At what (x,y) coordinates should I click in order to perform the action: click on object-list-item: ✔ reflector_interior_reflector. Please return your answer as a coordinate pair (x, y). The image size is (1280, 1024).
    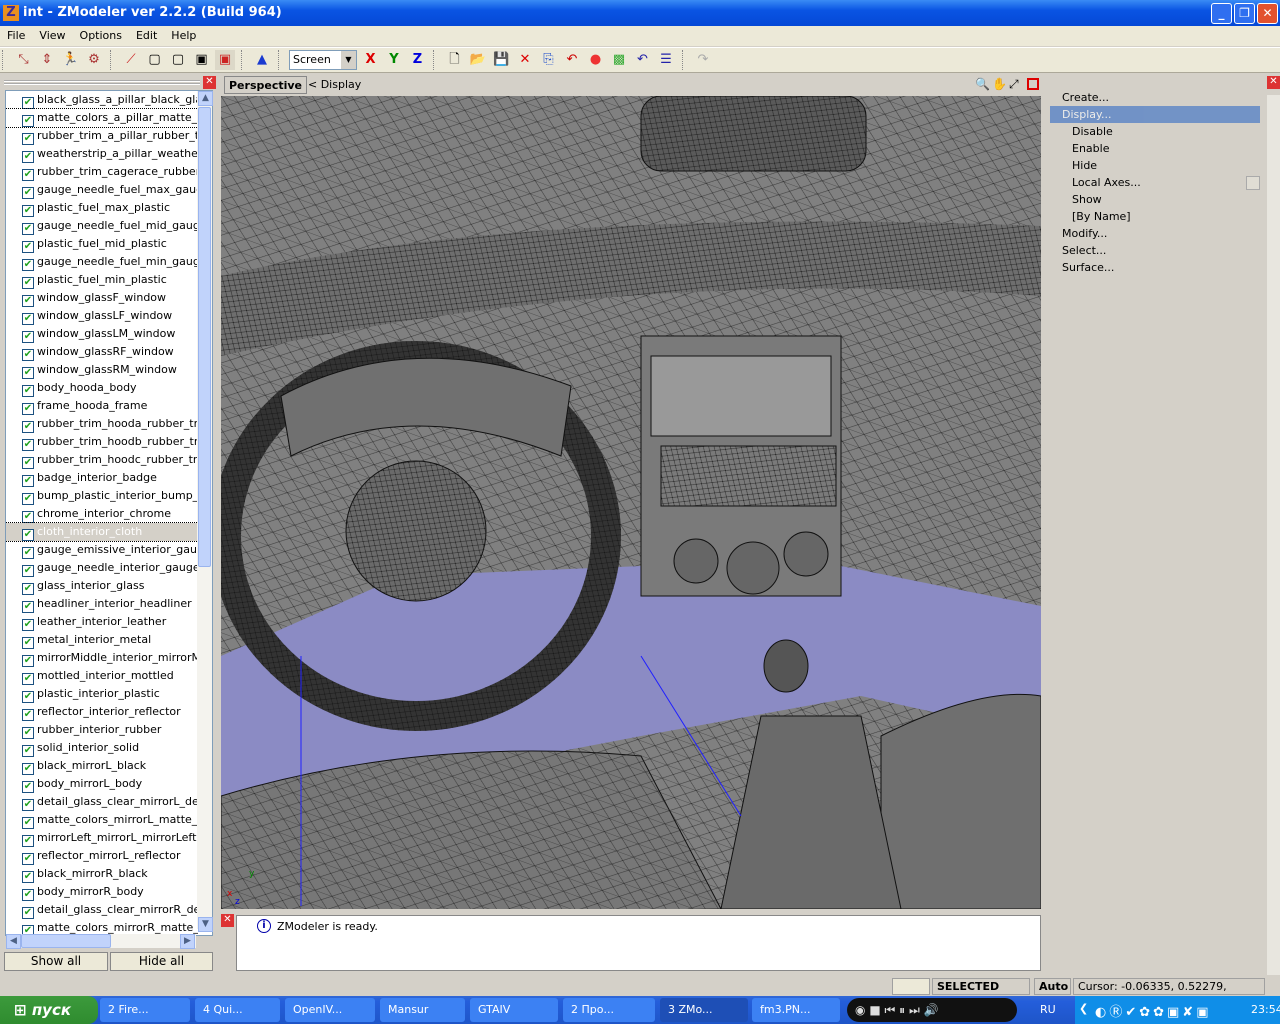
    Looking at the image, I should click on (102, 712).